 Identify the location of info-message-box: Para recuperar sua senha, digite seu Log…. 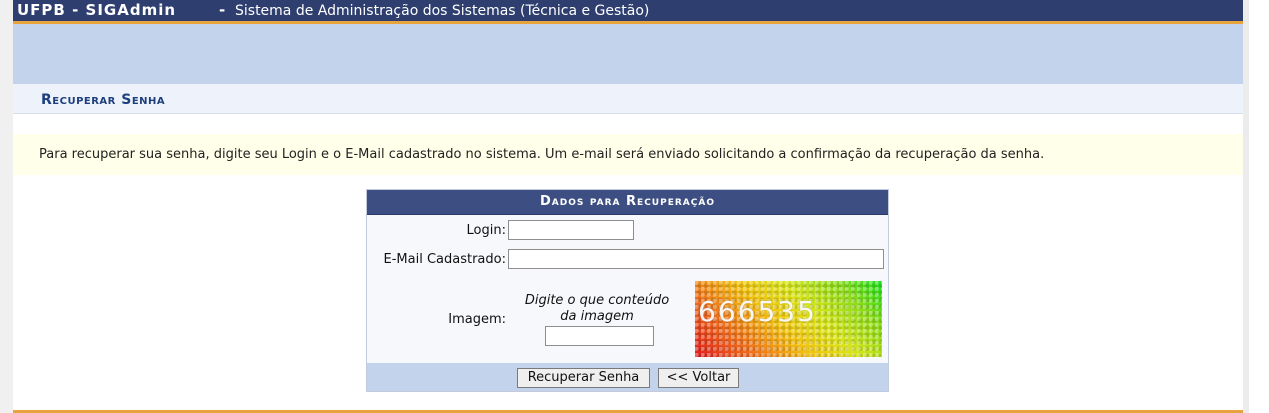
(628, 154).